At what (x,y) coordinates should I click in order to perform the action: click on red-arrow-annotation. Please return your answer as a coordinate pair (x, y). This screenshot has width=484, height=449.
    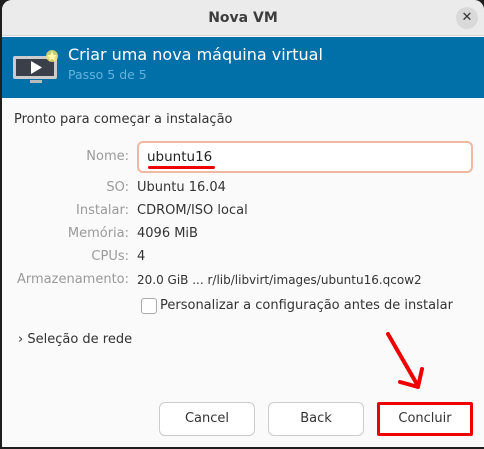
    Looking at the image, I should click on (405, 360).